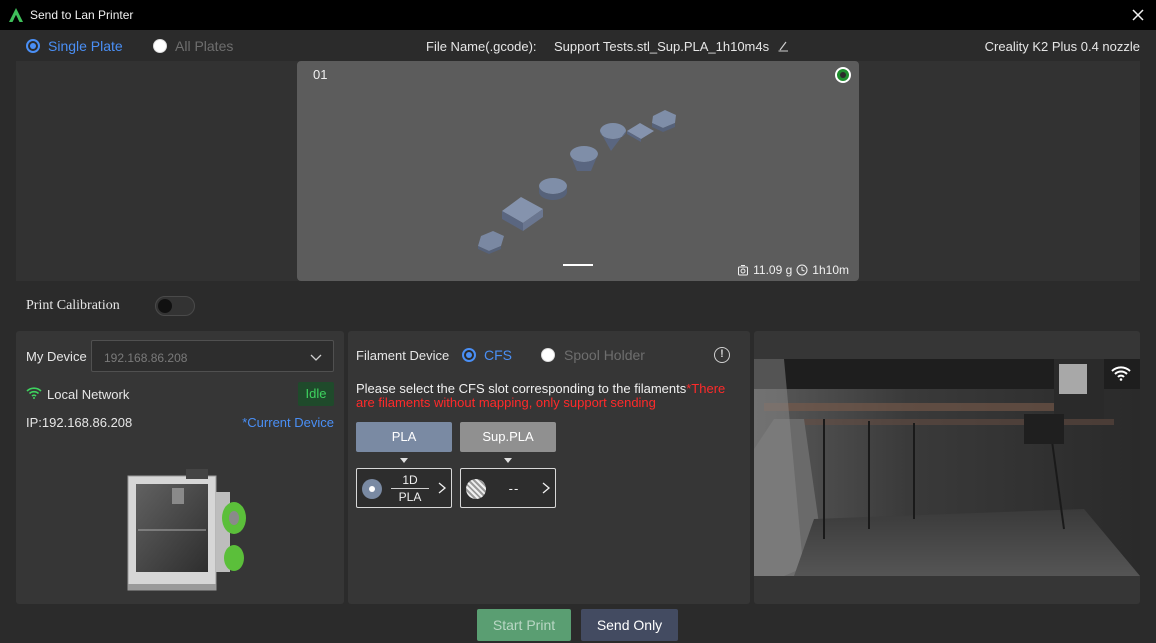  Describe the element at coordinates (498, 355) in the screenshot. I see `cfs-label: CFS` at that location.